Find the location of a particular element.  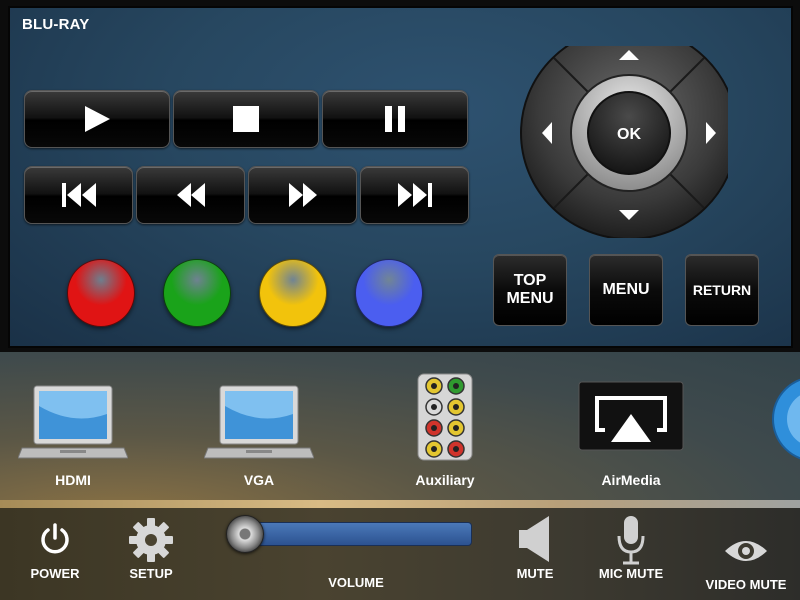

rewind-button is located at coordinates (190, 195).